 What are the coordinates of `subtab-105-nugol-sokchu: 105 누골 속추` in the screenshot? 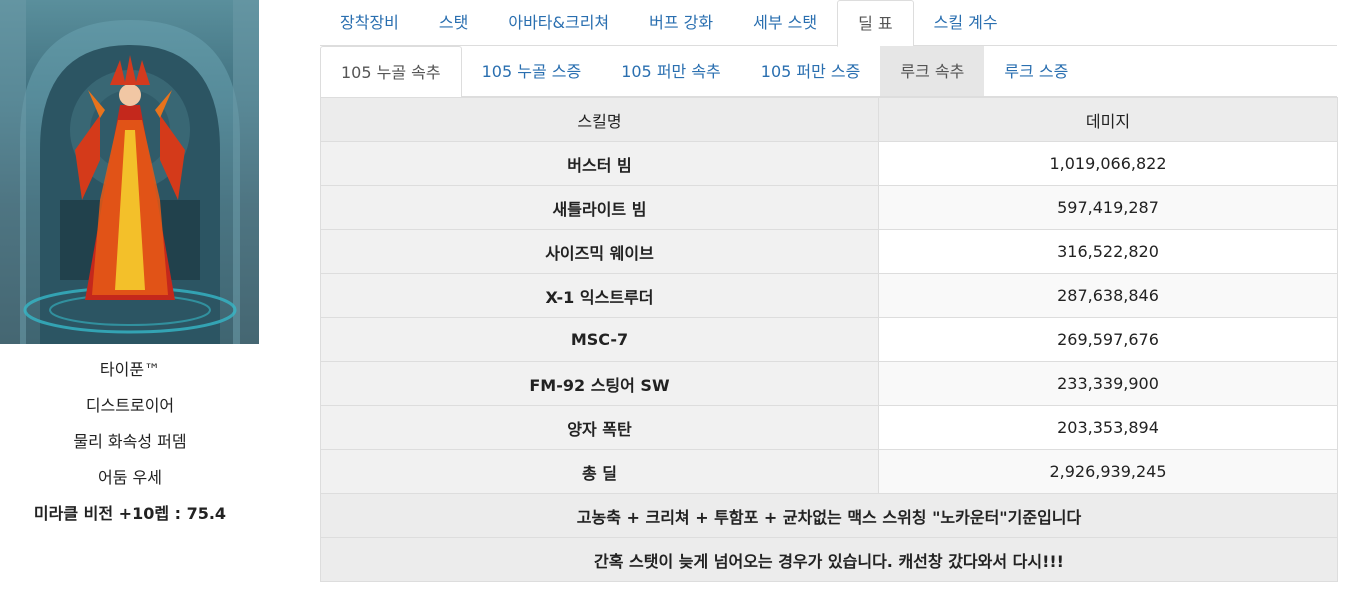 It's located at (391, 72).